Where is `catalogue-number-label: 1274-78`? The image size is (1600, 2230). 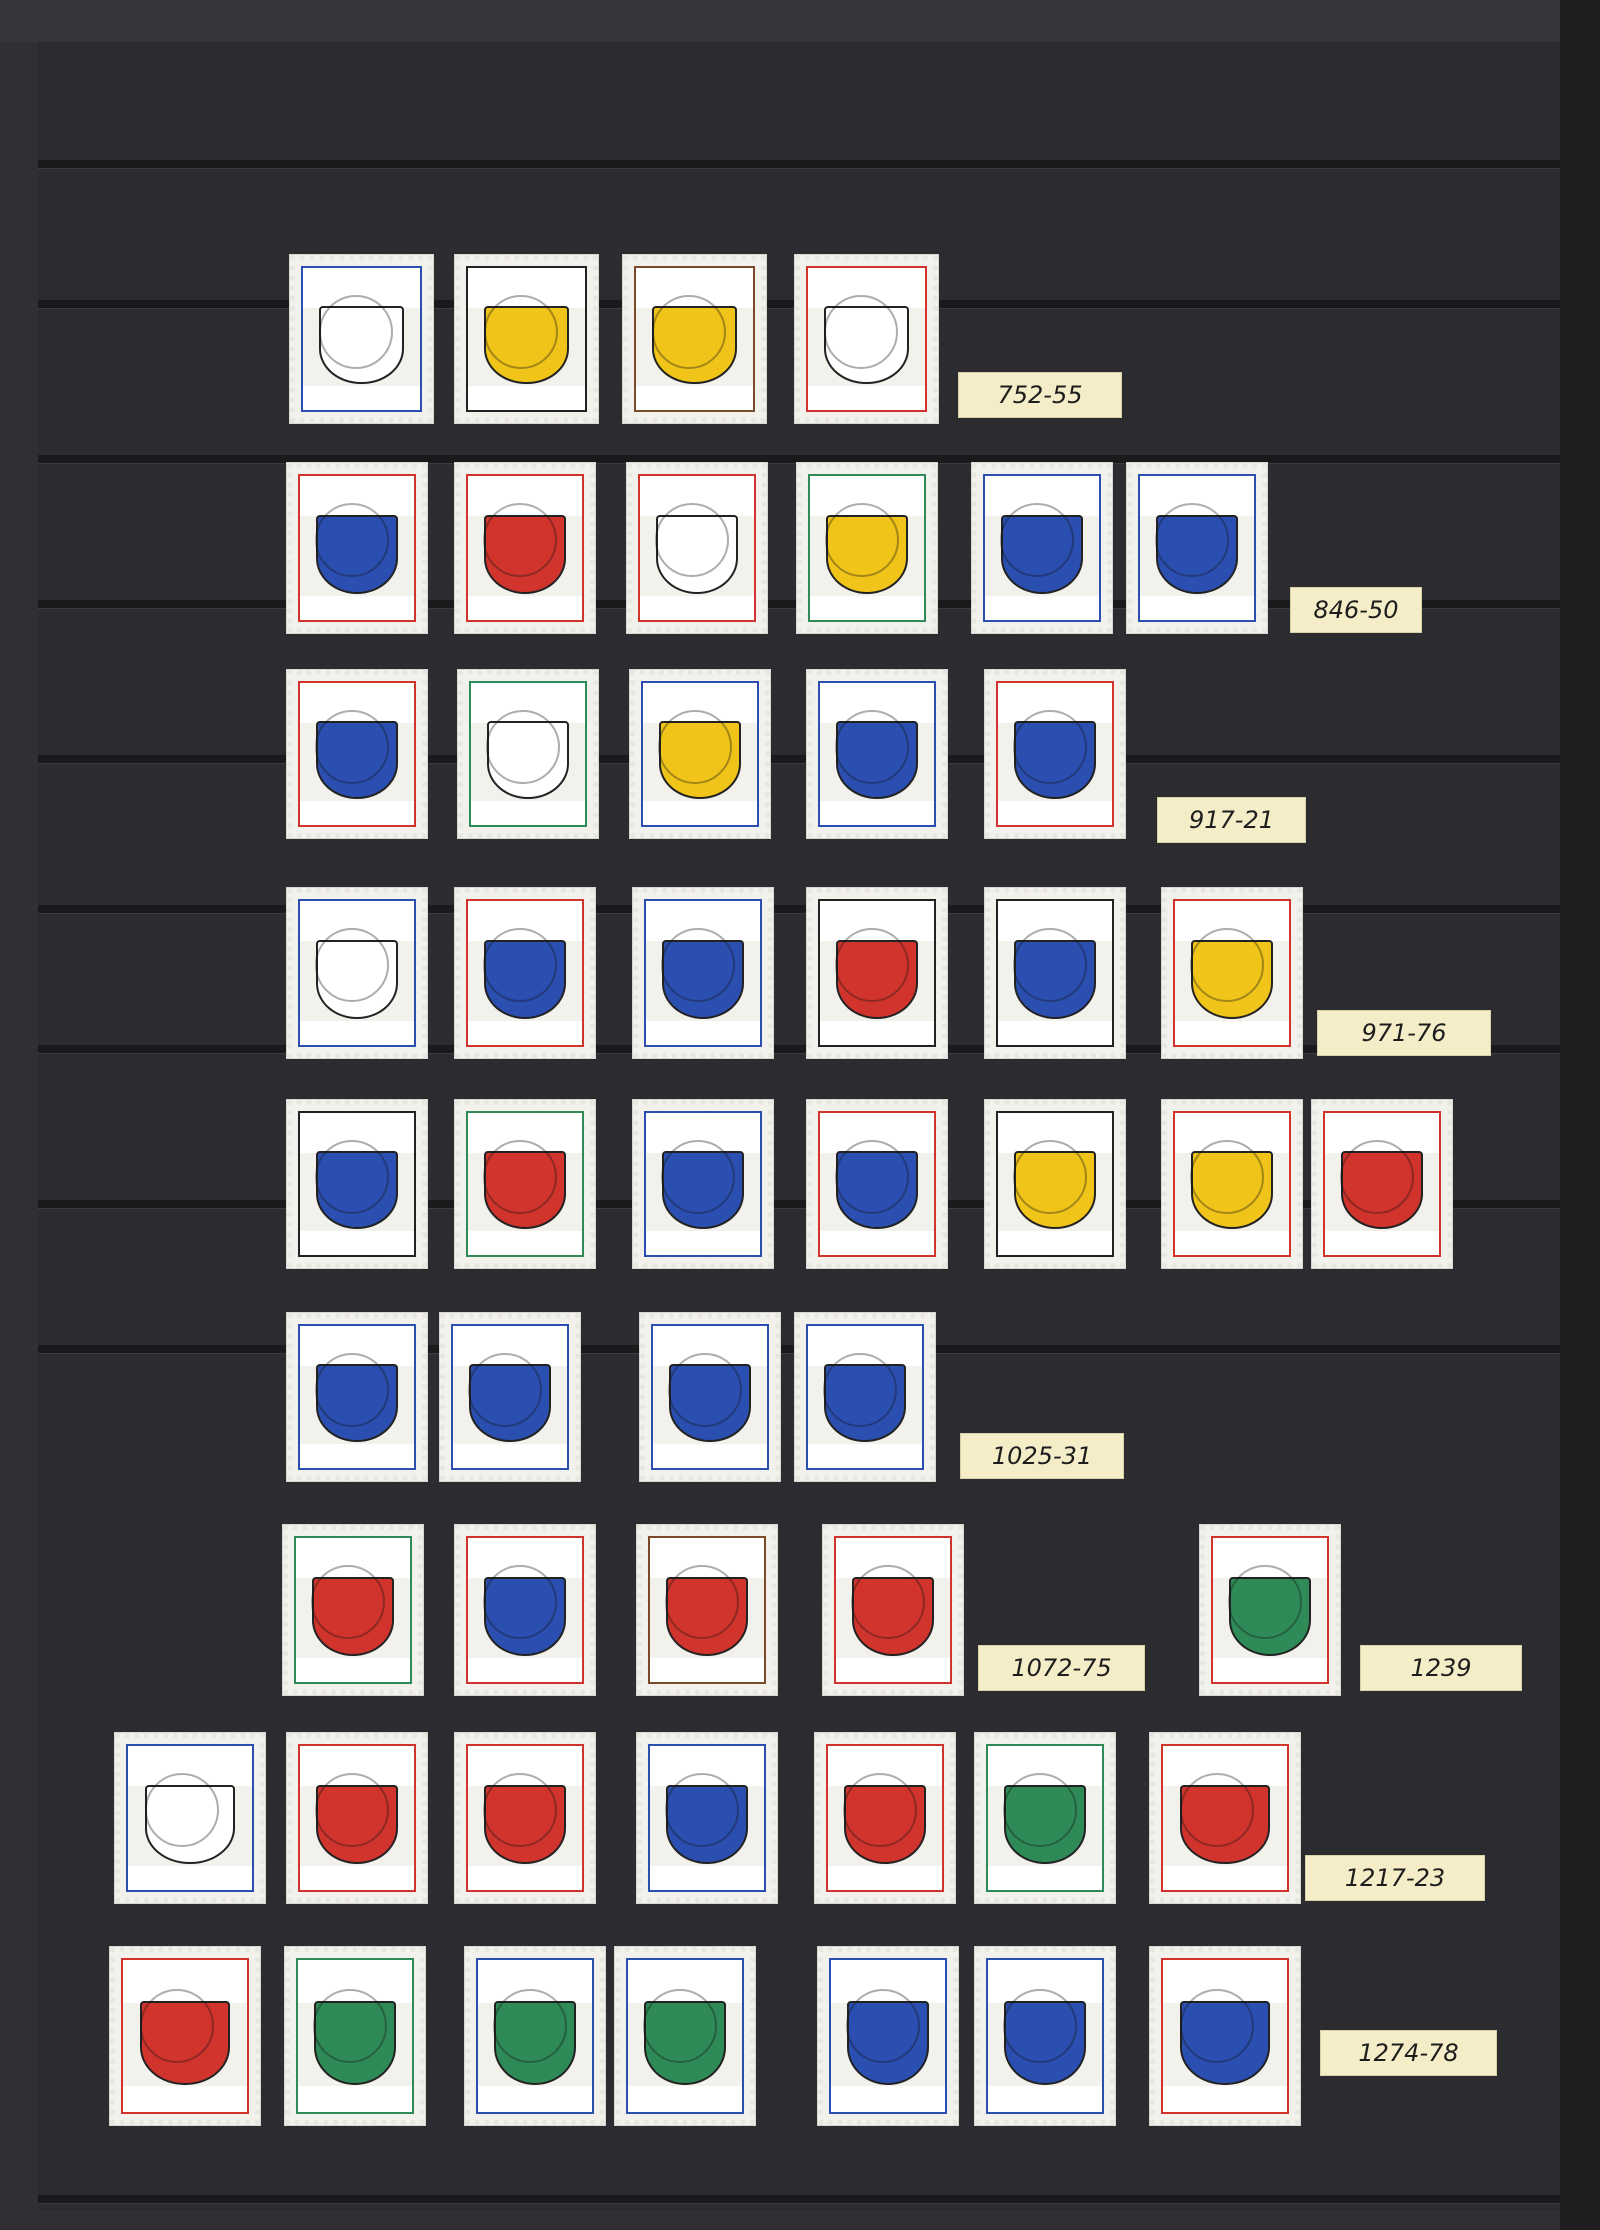
catalogue-number-label: 1274-78 is located at coordinates (1408, 2053).